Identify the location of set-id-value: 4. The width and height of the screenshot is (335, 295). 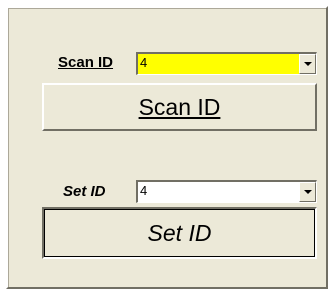
(144, 190).